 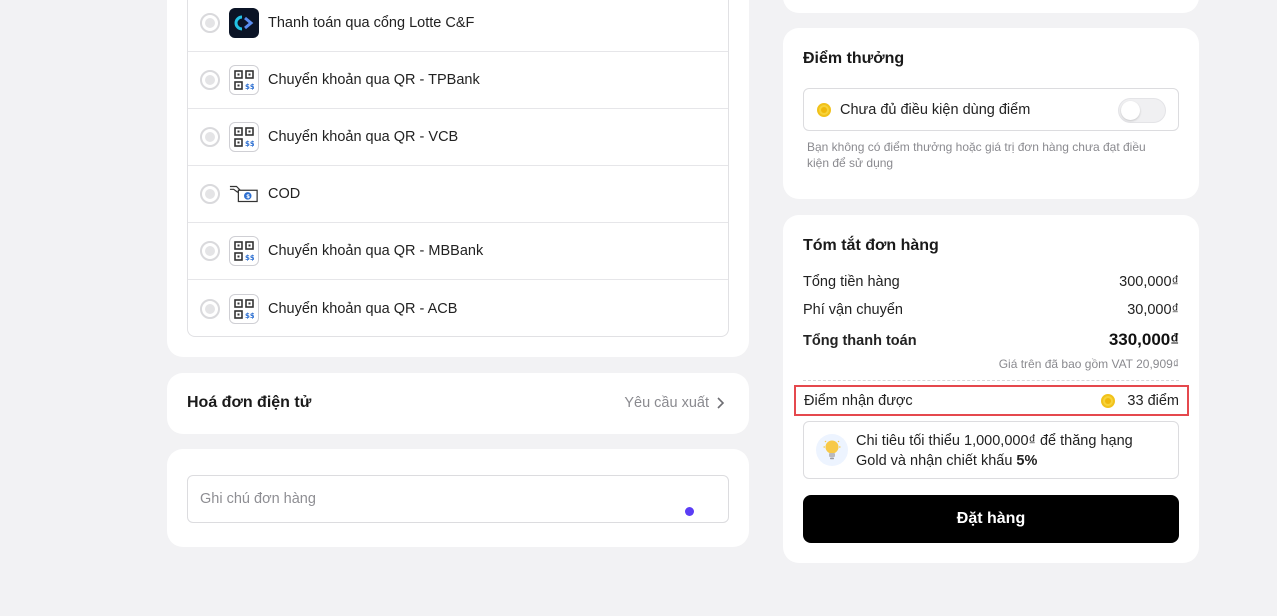 What do you see at coordinates (991, 282) in the screenshot?
I see `subtotal-row: Tổng tiền hàng 300,000₫` at bounding box center [991, 282].